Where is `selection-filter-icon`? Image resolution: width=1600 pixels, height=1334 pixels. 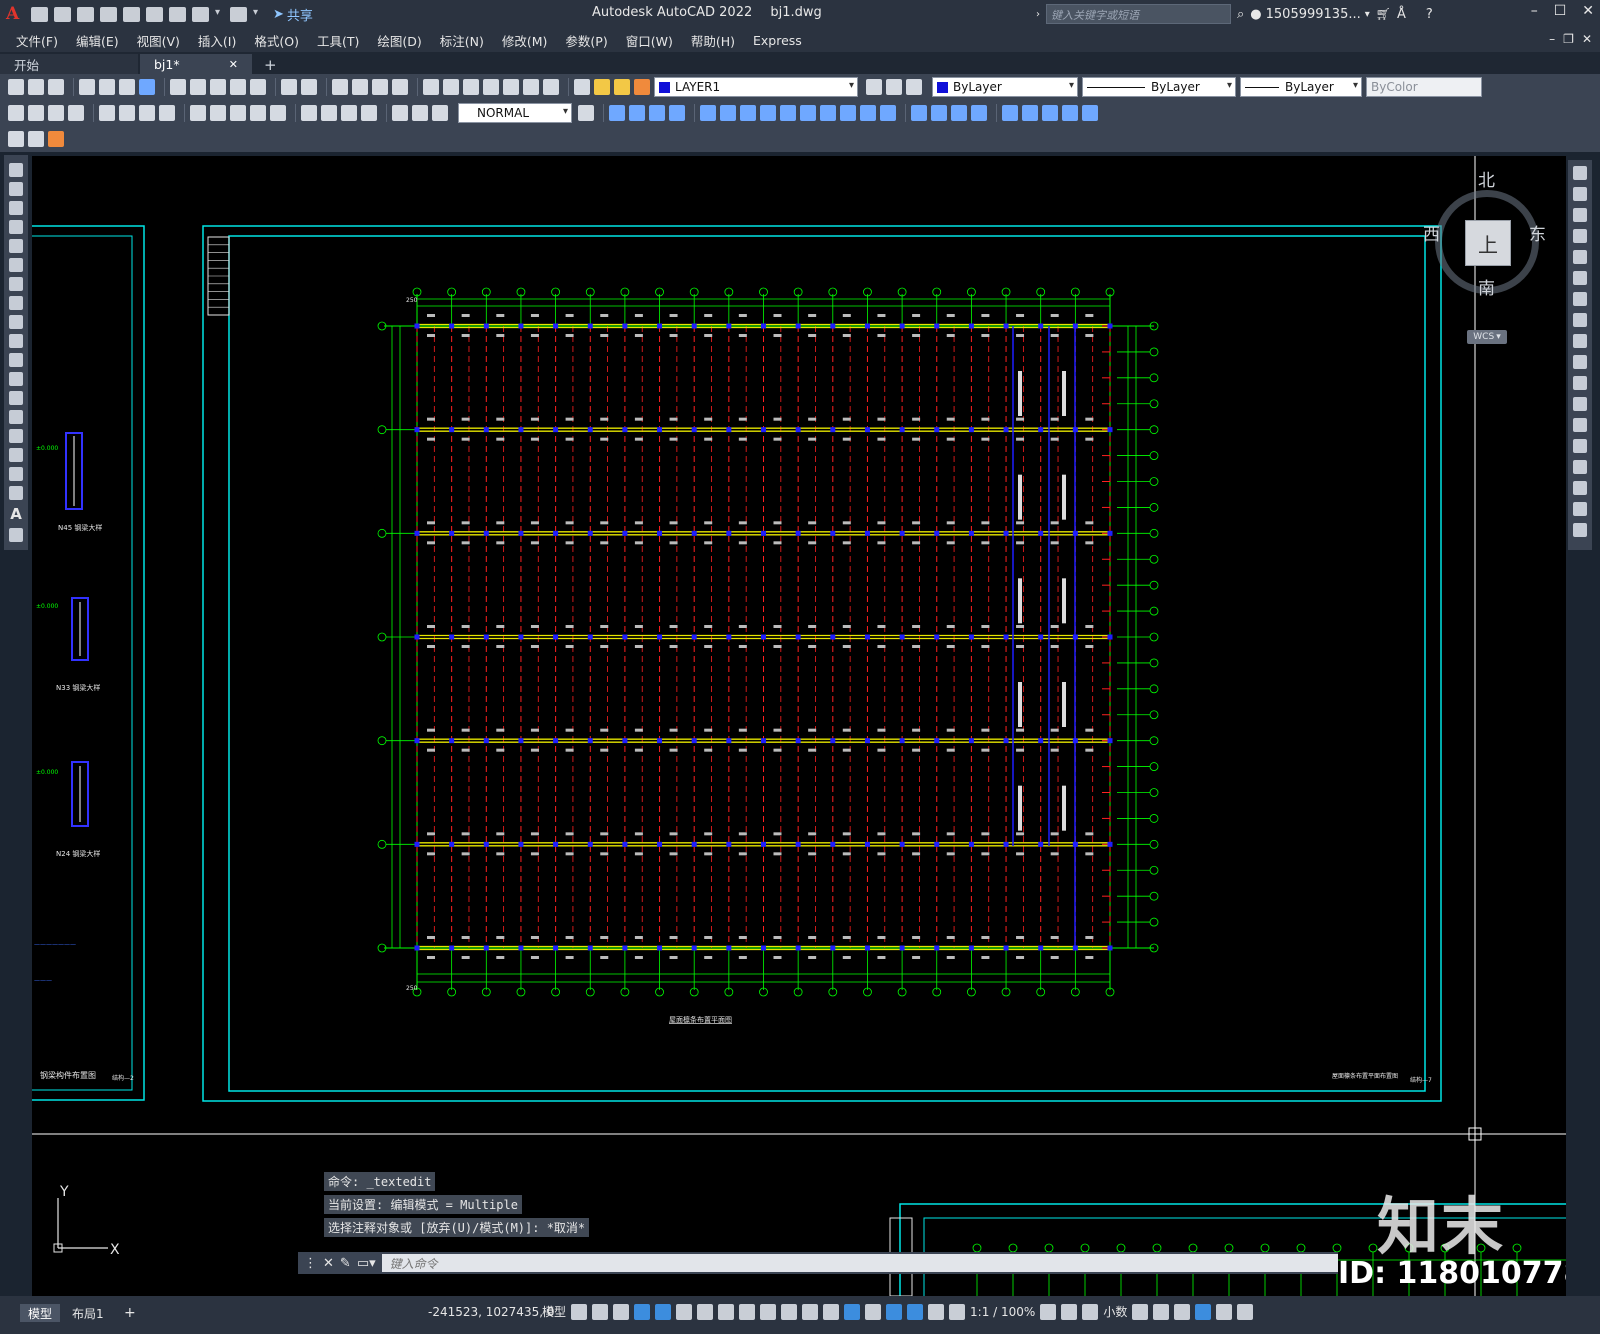
selection-filter-icon is located at coordinates (873, 1311).